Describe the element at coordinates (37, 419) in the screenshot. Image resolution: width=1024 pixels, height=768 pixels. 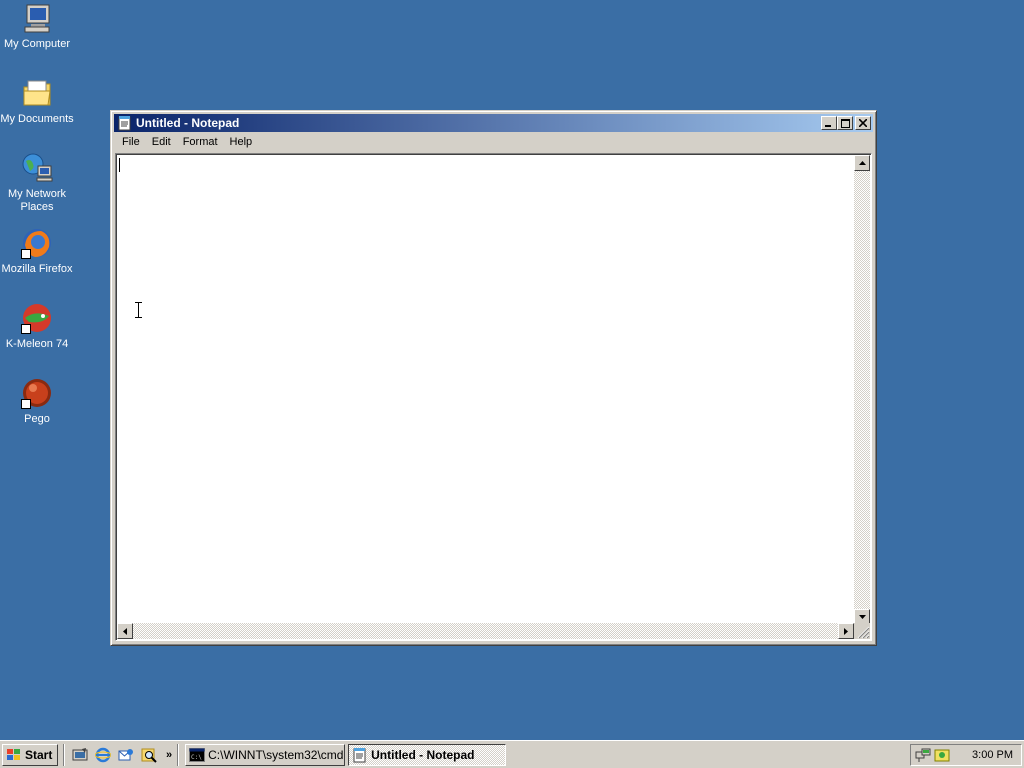
I see `desktop-icon-label: Pego` at that location.